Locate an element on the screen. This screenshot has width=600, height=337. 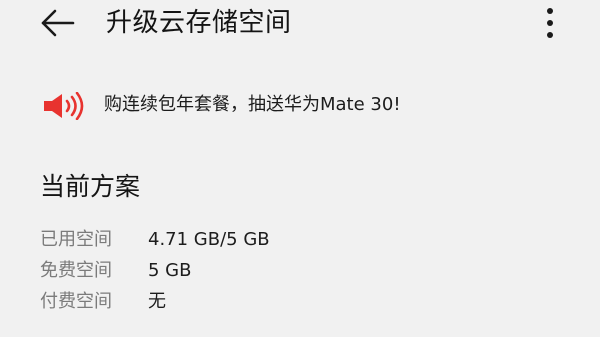
back-button is located at coordinates (60, 23).